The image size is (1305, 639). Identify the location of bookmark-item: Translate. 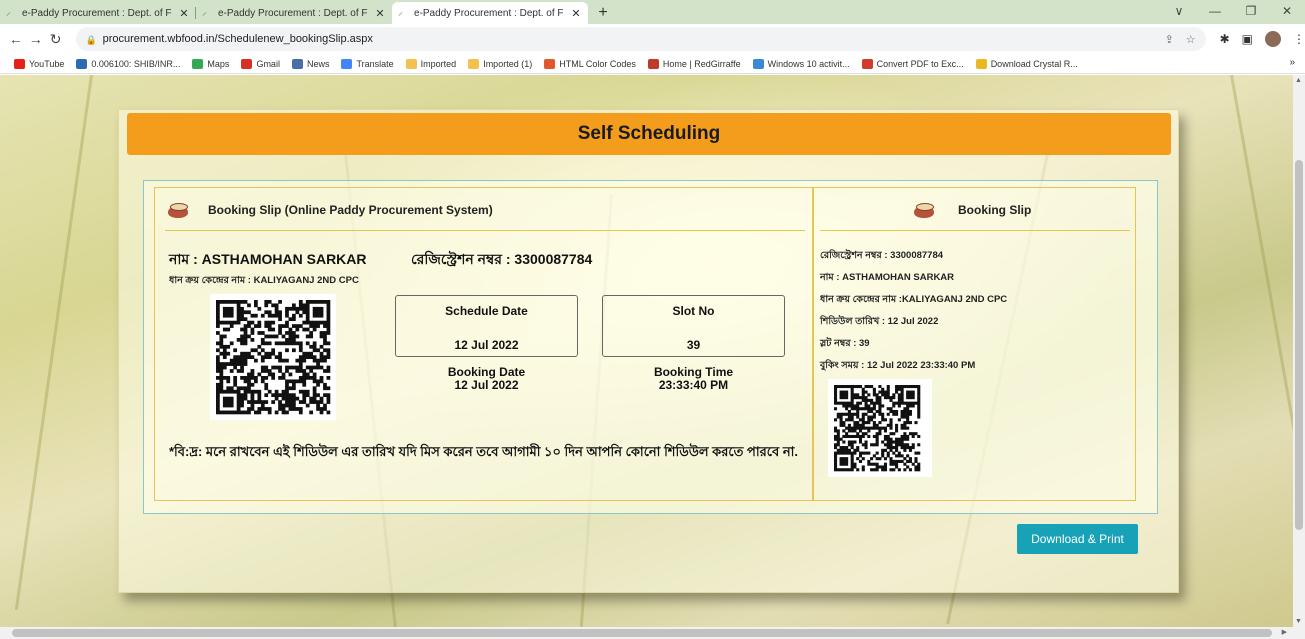
(367, 63).